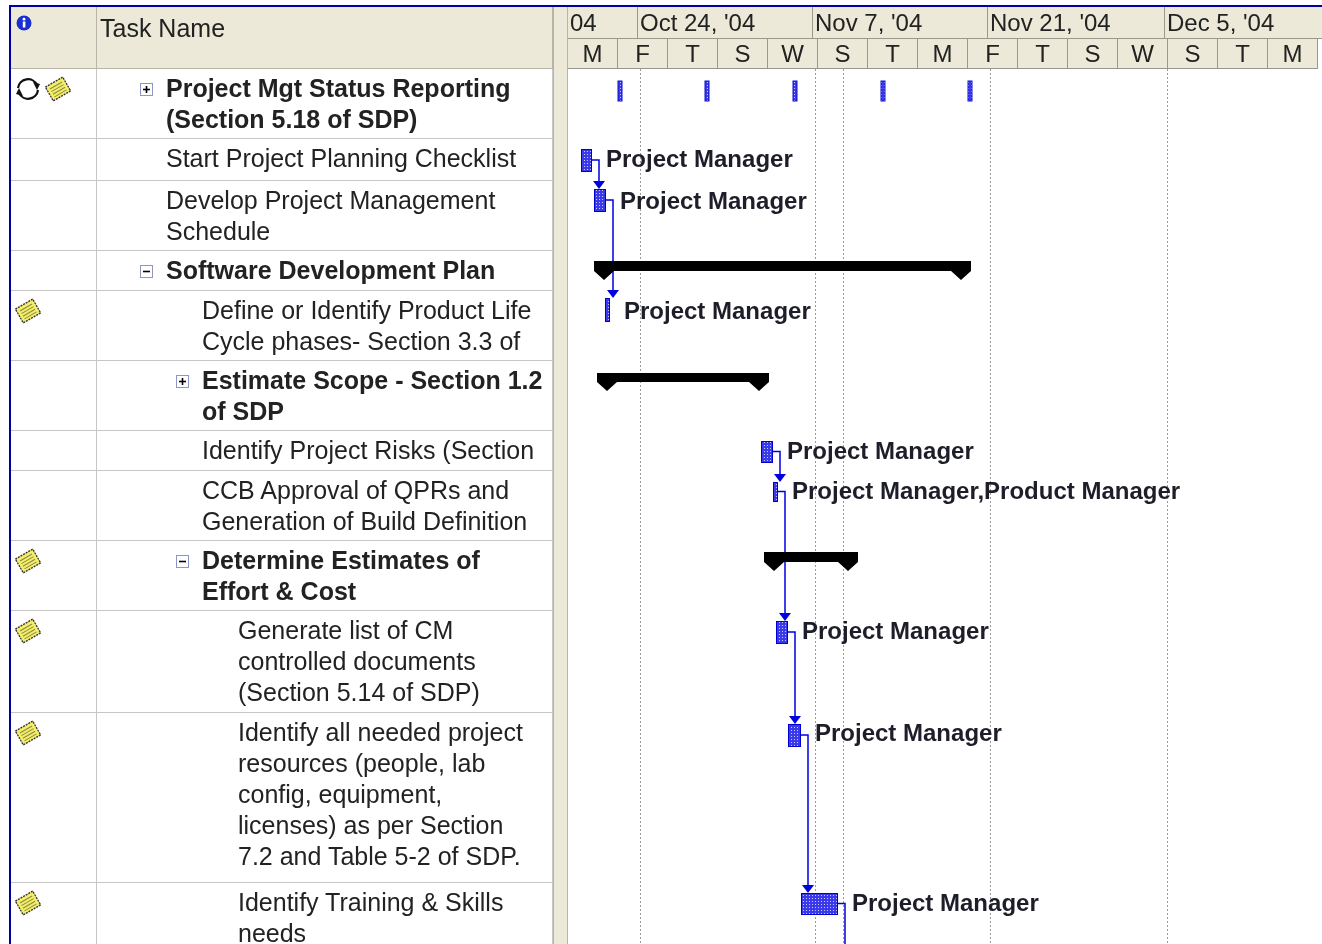  I want to click on timescale-cell: 04, so click(603, 23).